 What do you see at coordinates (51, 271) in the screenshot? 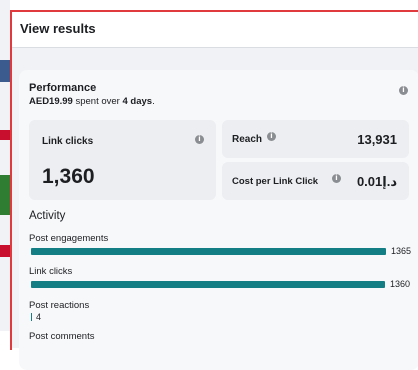
I see `activity-label-link-clicks: Link clicks` at bounding box center [51, 271].